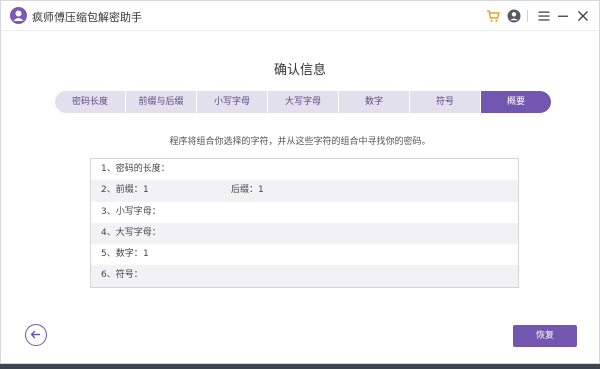 The image size is (600, 369). What do you see at coordinates (545, 336) in the screenshot?
I see `restore-button: 恢复` at bounding box center [545, 336].